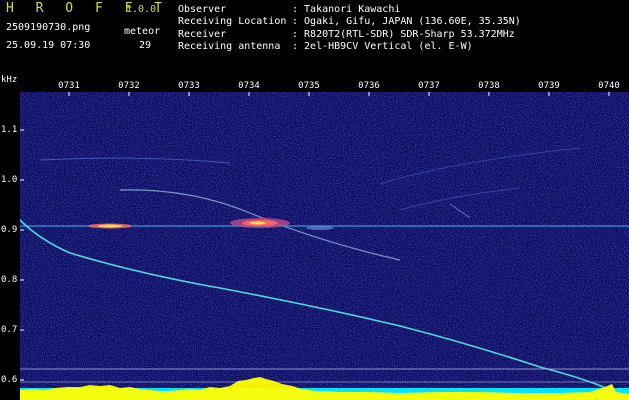 The height and width of the screenshot is (400, 629). Describe the element at coordinates (549, 86) in the screenshot. I see `time-tick-label: 0739` at that location.